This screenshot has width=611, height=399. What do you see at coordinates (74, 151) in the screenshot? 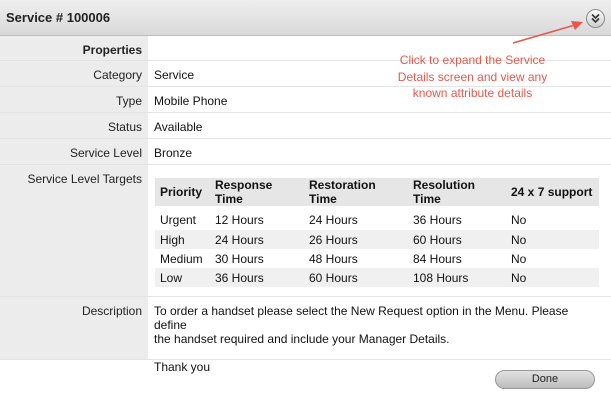
I see `service-level-label: Service Level` at bounding box center [74, 151].